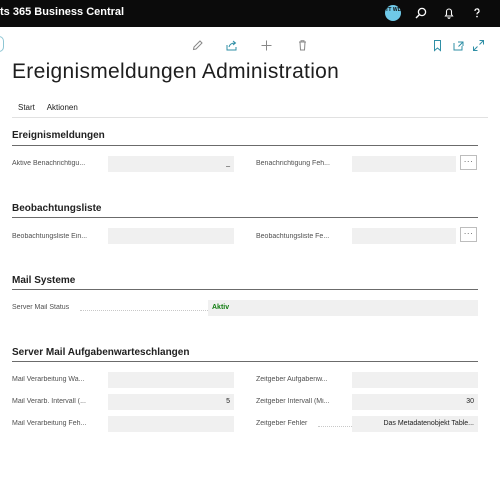 The height and width of the screenshot is (500, 500). I want to click on mail-processing-queue-field, so click(171, 380).